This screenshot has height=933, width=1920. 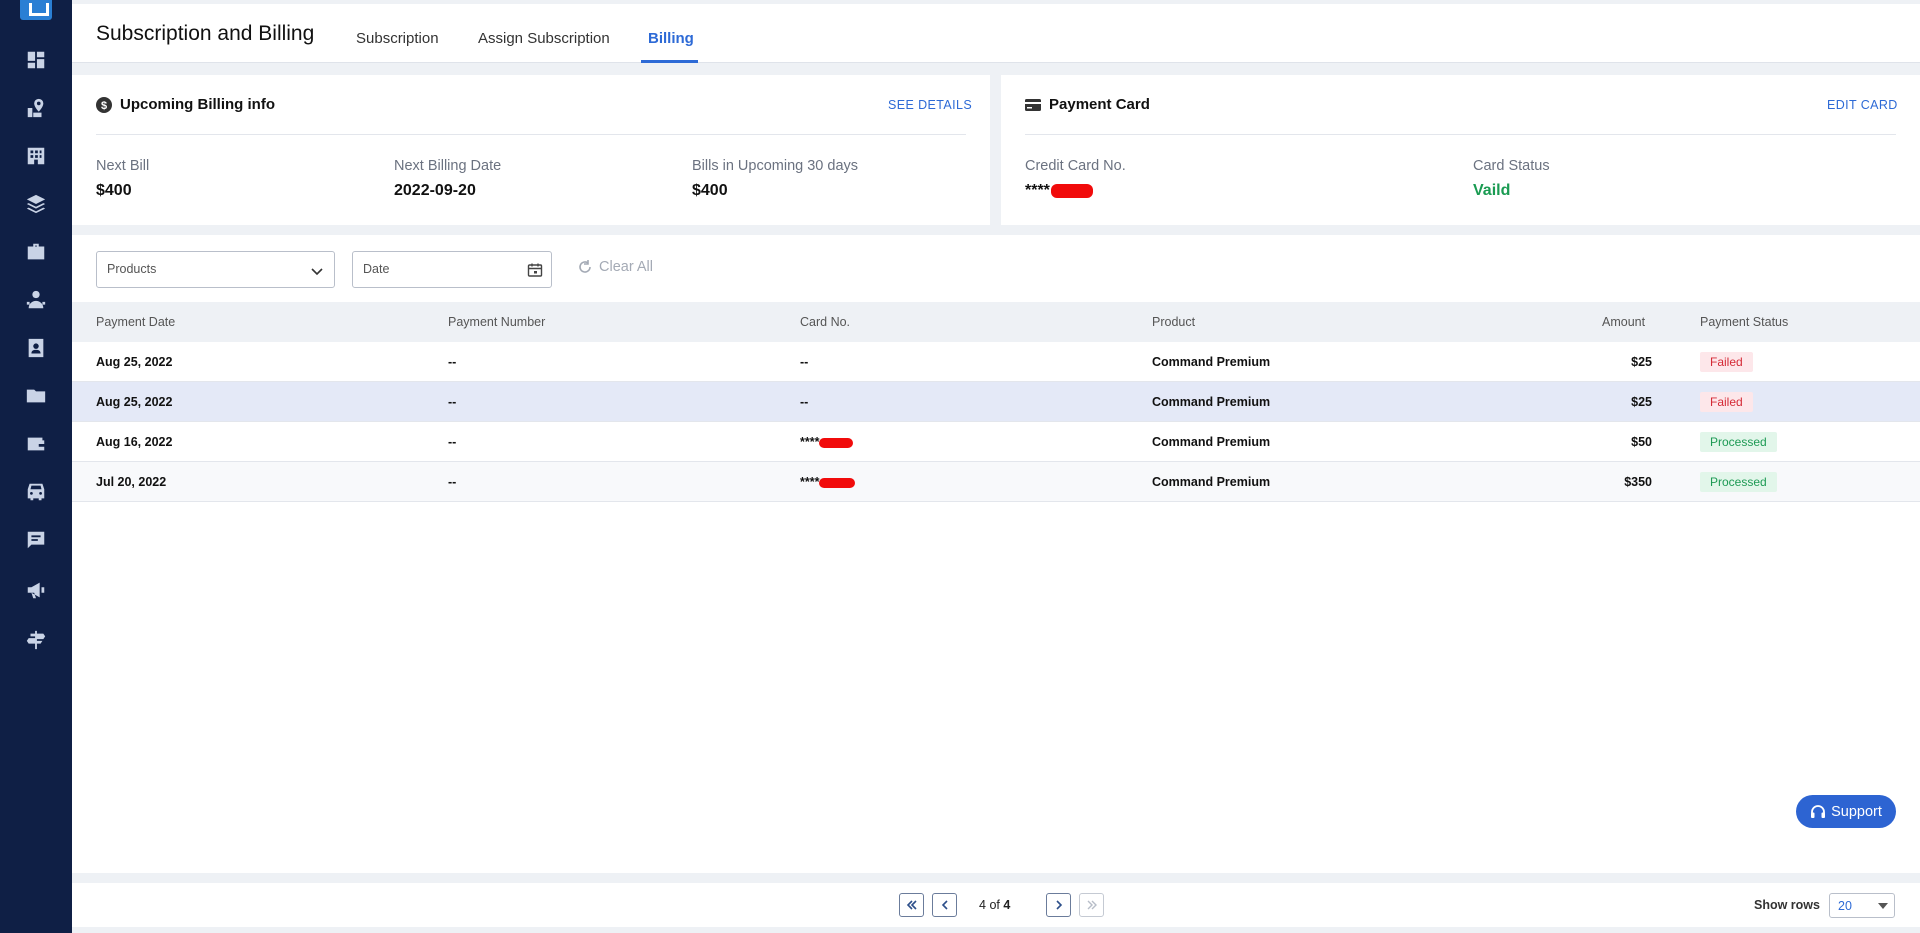 I want to click on support-button: Support, so click(x=1846, y=811).